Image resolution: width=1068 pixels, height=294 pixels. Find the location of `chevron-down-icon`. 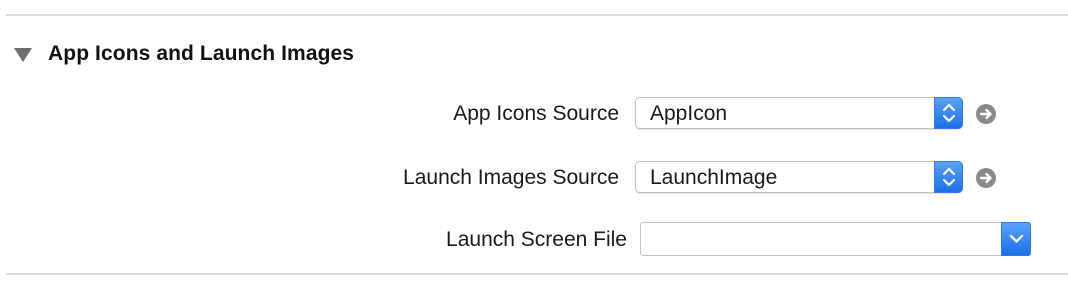

chevron-down-icon is located at coordinates (1016, 239).